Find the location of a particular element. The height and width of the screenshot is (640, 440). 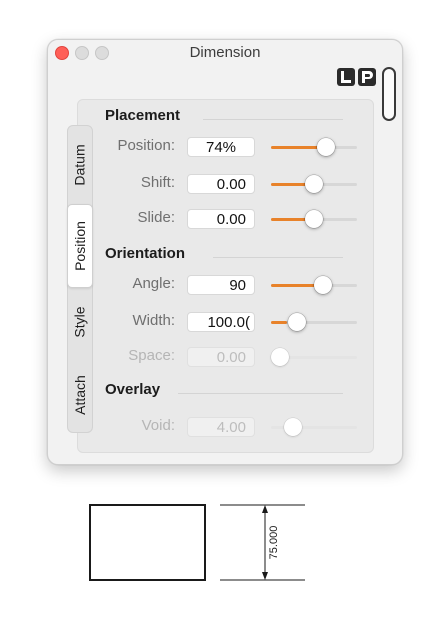

slide-slider-knob is located at coordinates (314, 219).